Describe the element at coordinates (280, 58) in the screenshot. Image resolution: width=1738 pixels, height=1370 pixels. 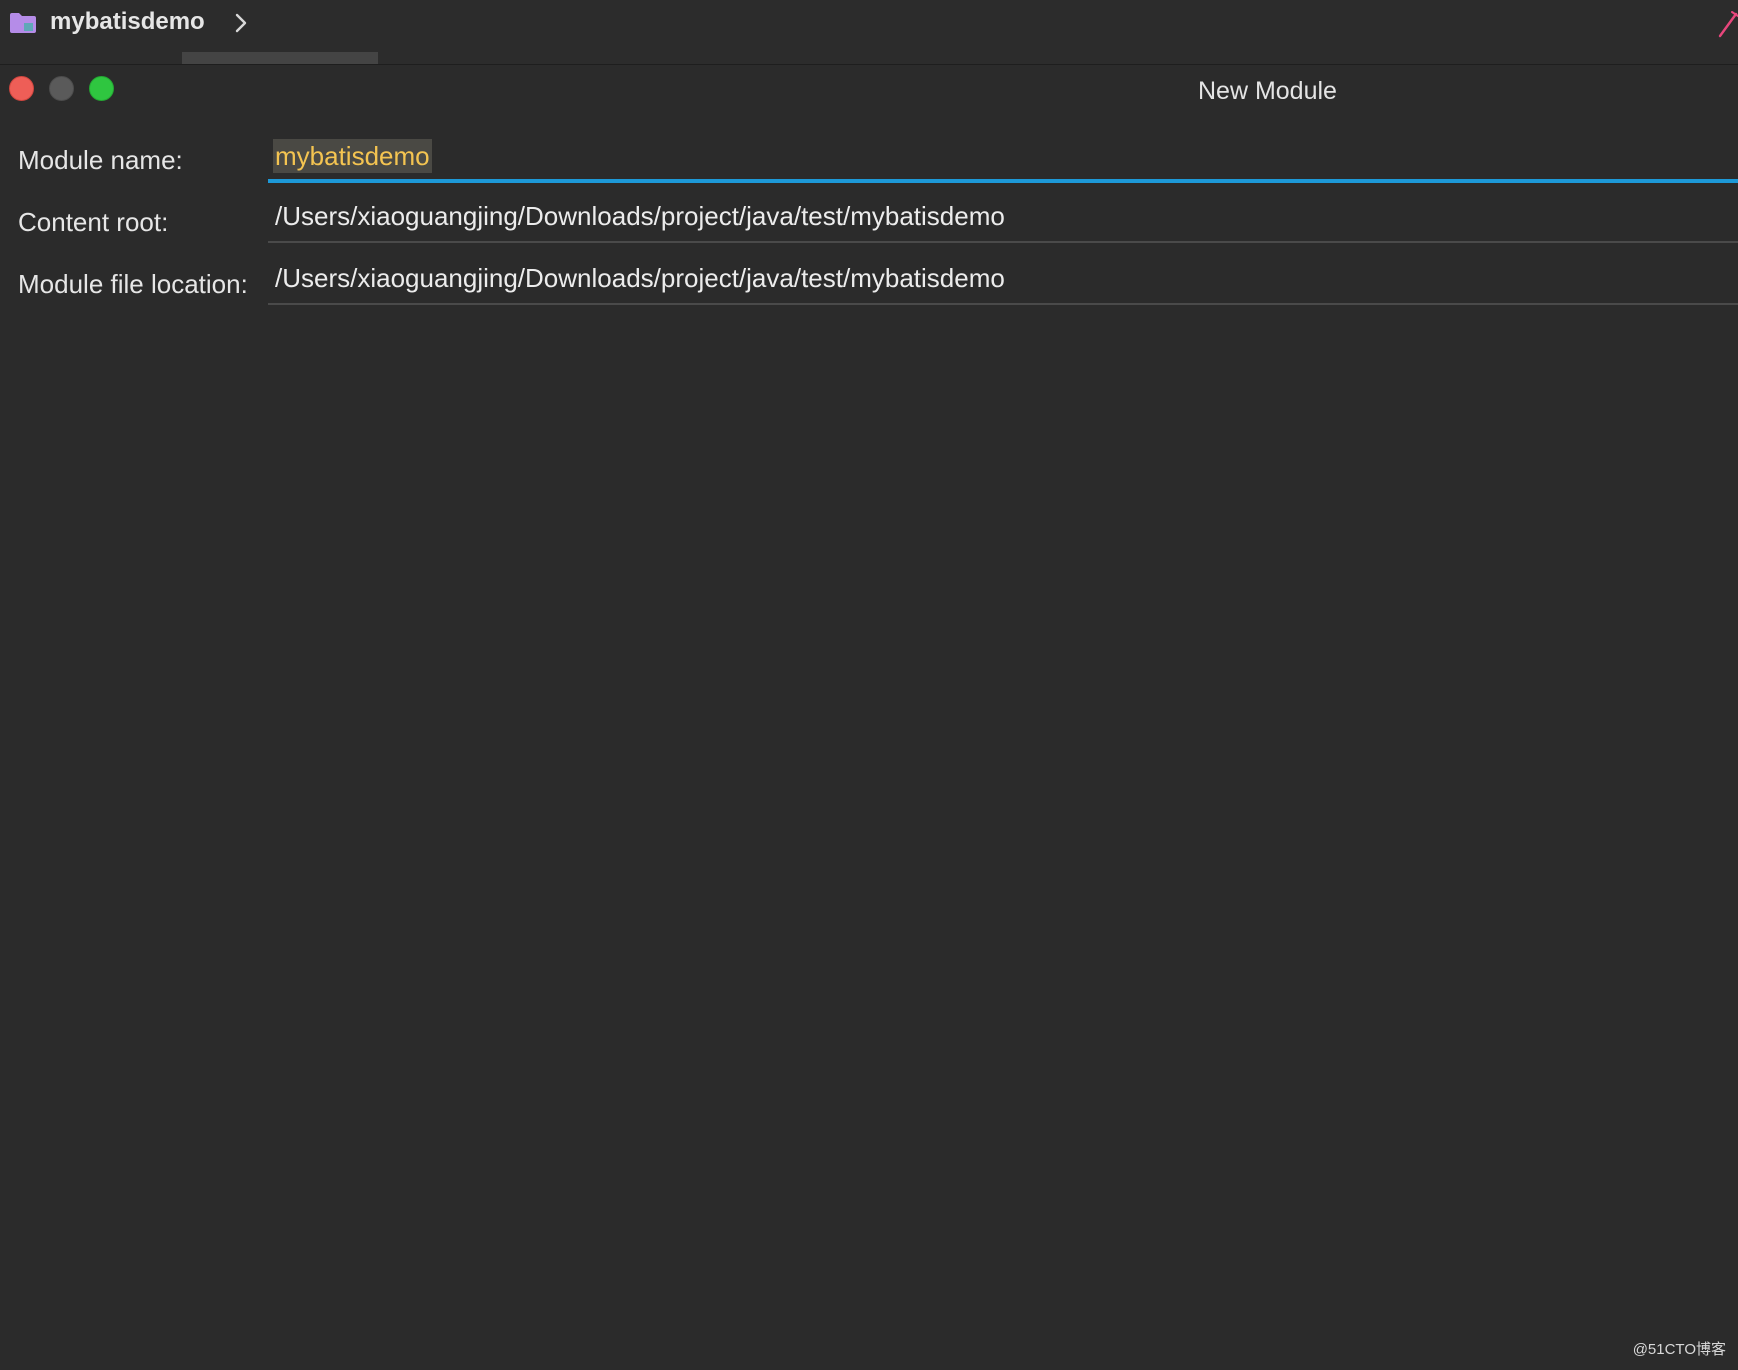
I see `breadcrumb-scrollbar` at that location.